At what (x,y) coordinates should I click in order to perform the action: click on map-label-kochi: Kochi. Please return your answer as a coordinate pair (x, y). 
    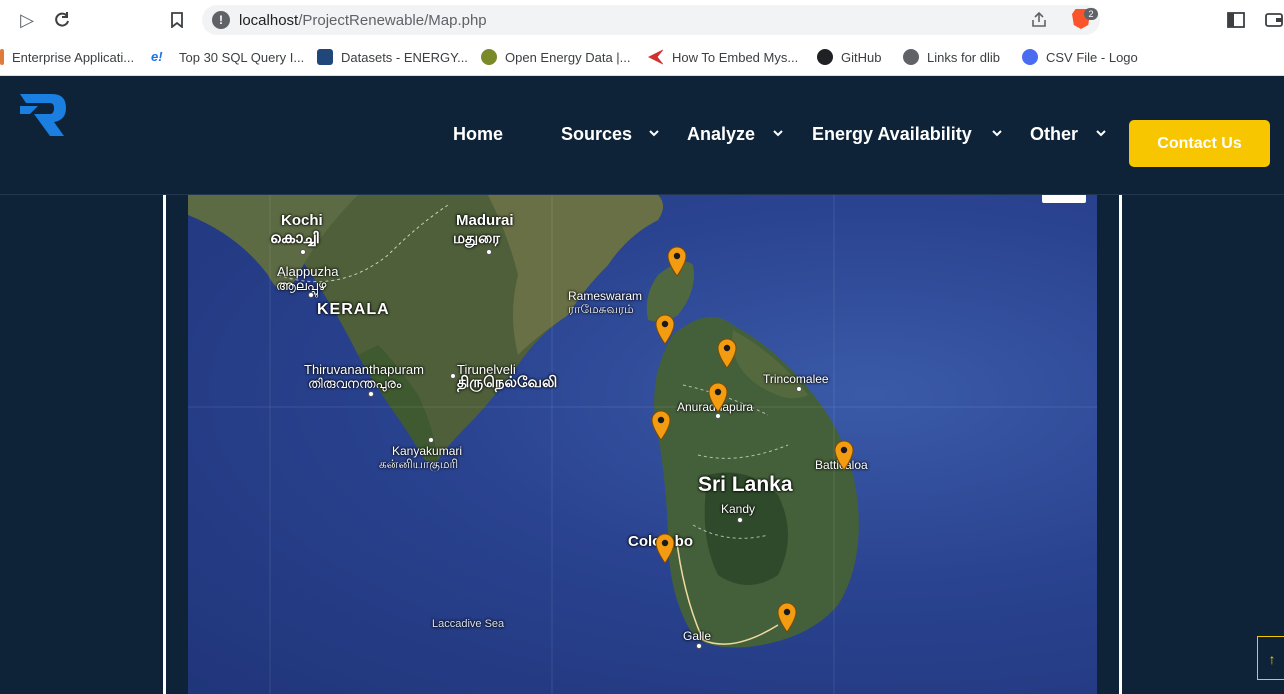
    Looking at the image, I should click on (302, 220).